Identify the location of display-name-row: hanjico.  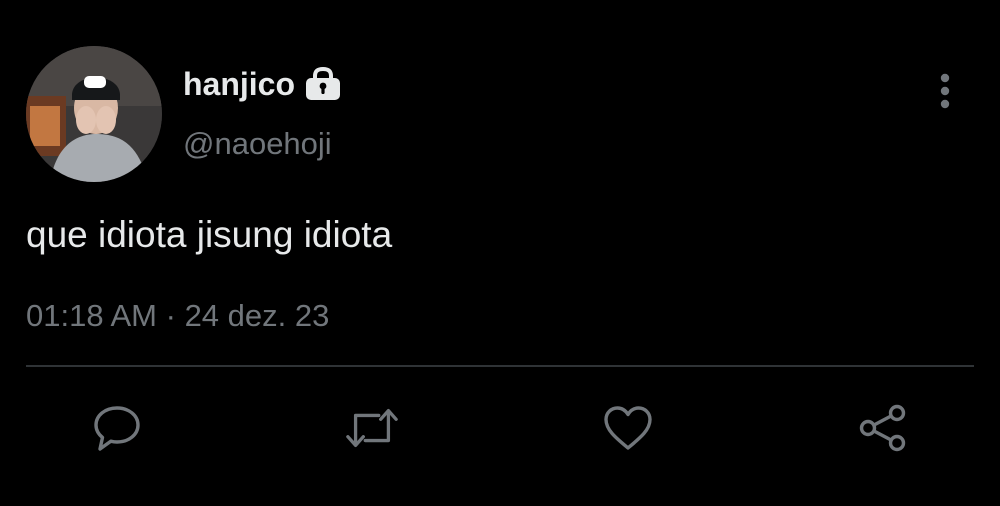
(262, 84).